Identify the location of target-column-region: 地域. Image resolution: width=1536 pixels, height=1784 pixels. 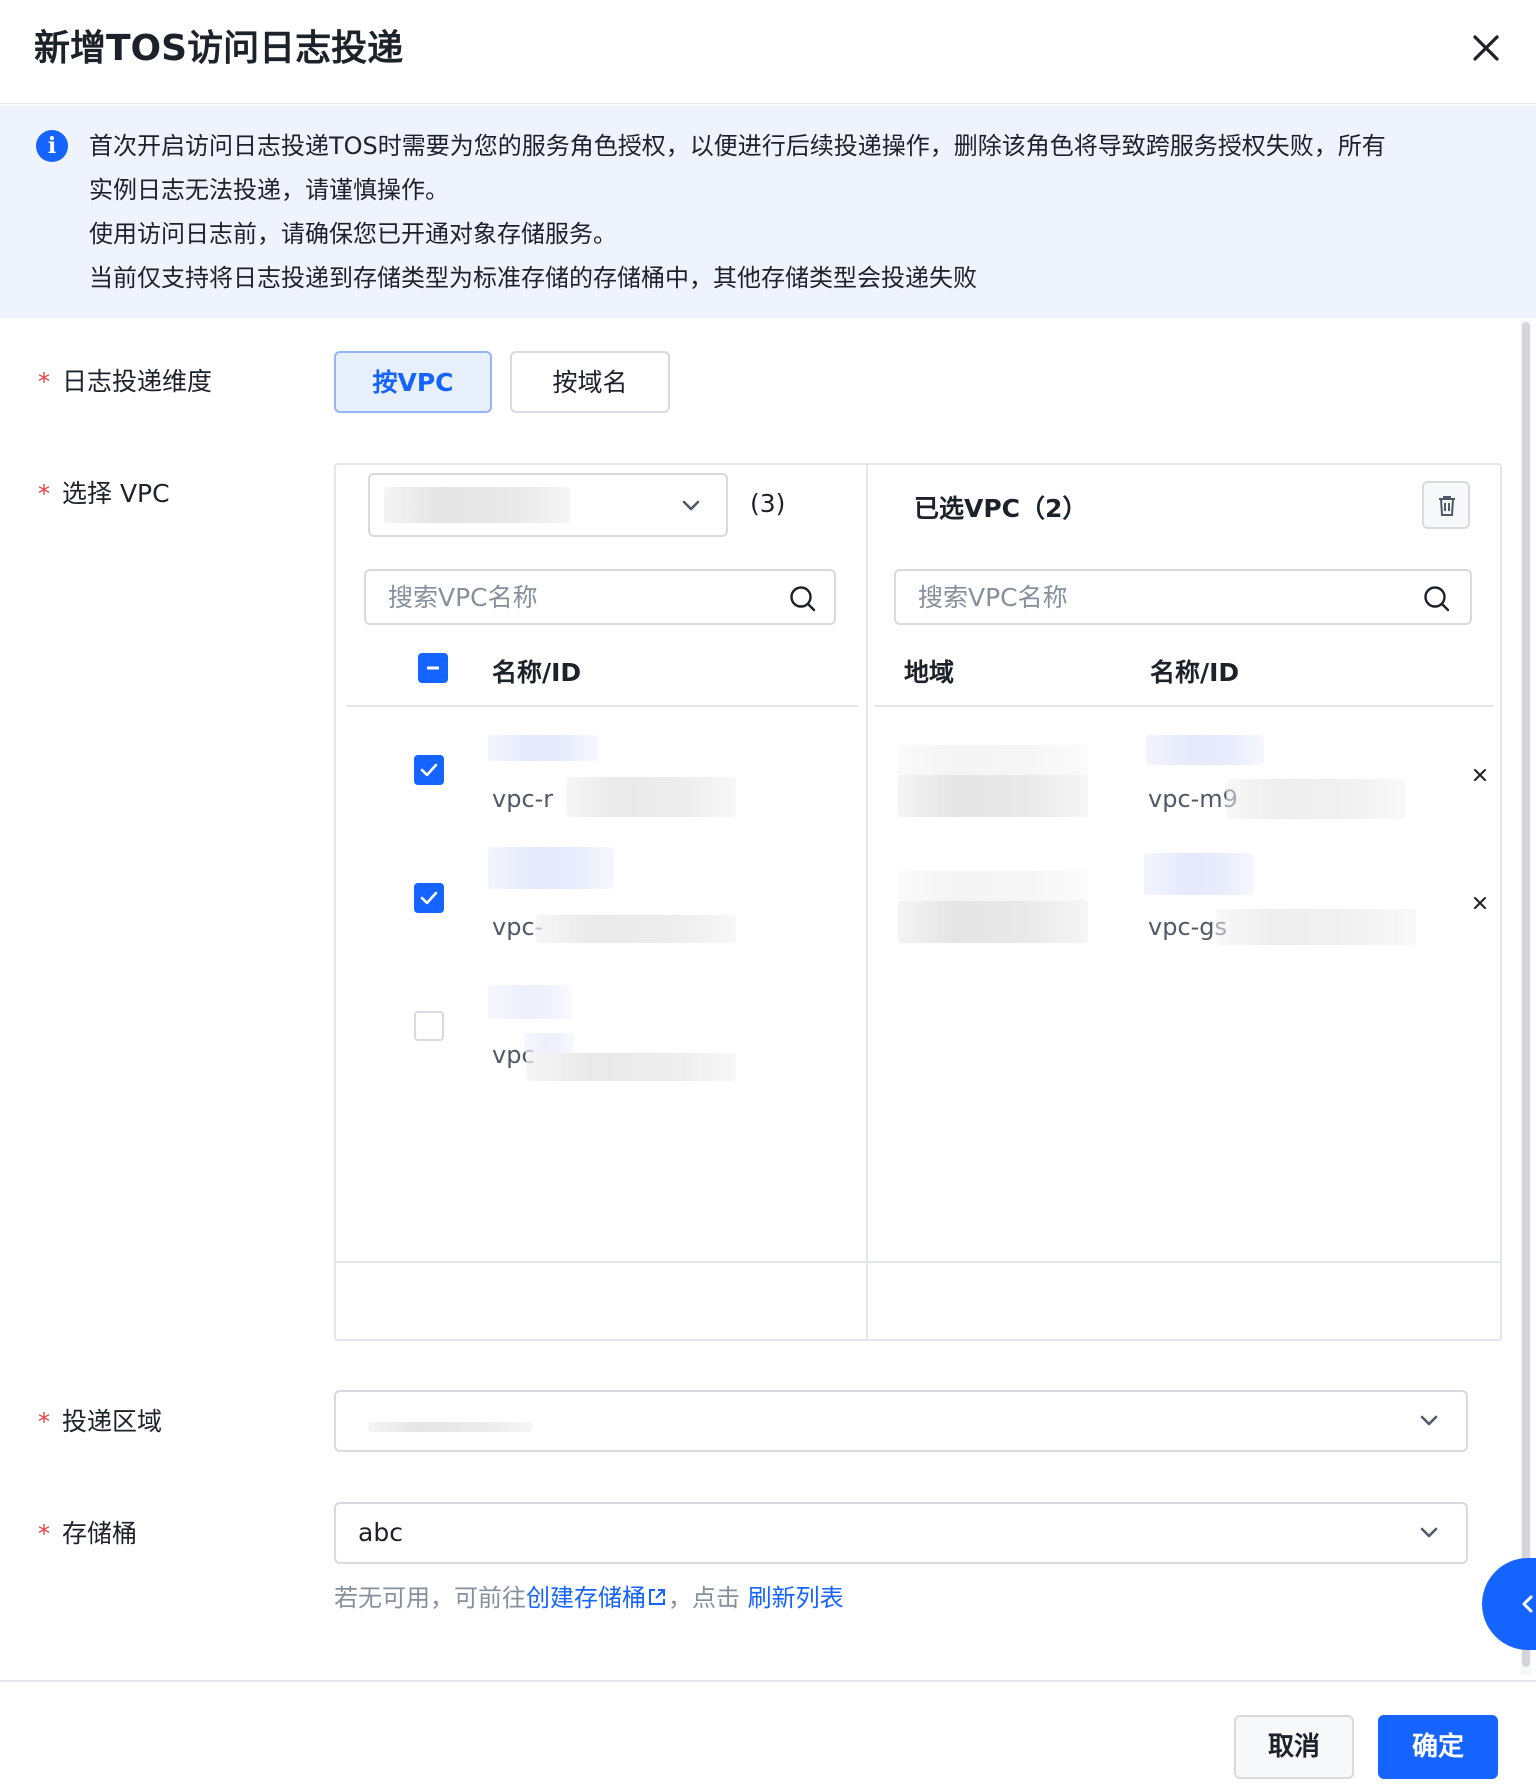
(929, 672).